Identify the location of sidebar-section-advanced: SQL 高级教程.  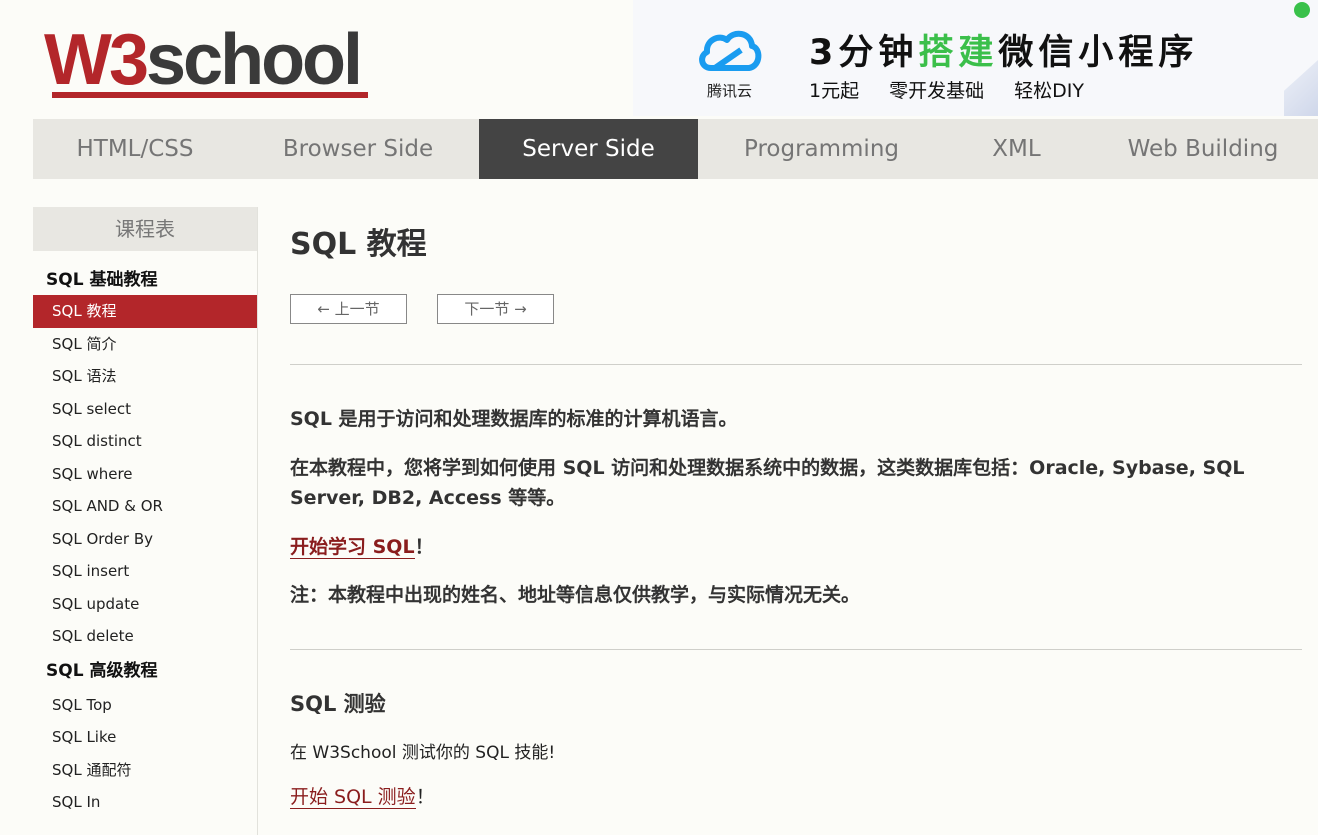
(102, 670).